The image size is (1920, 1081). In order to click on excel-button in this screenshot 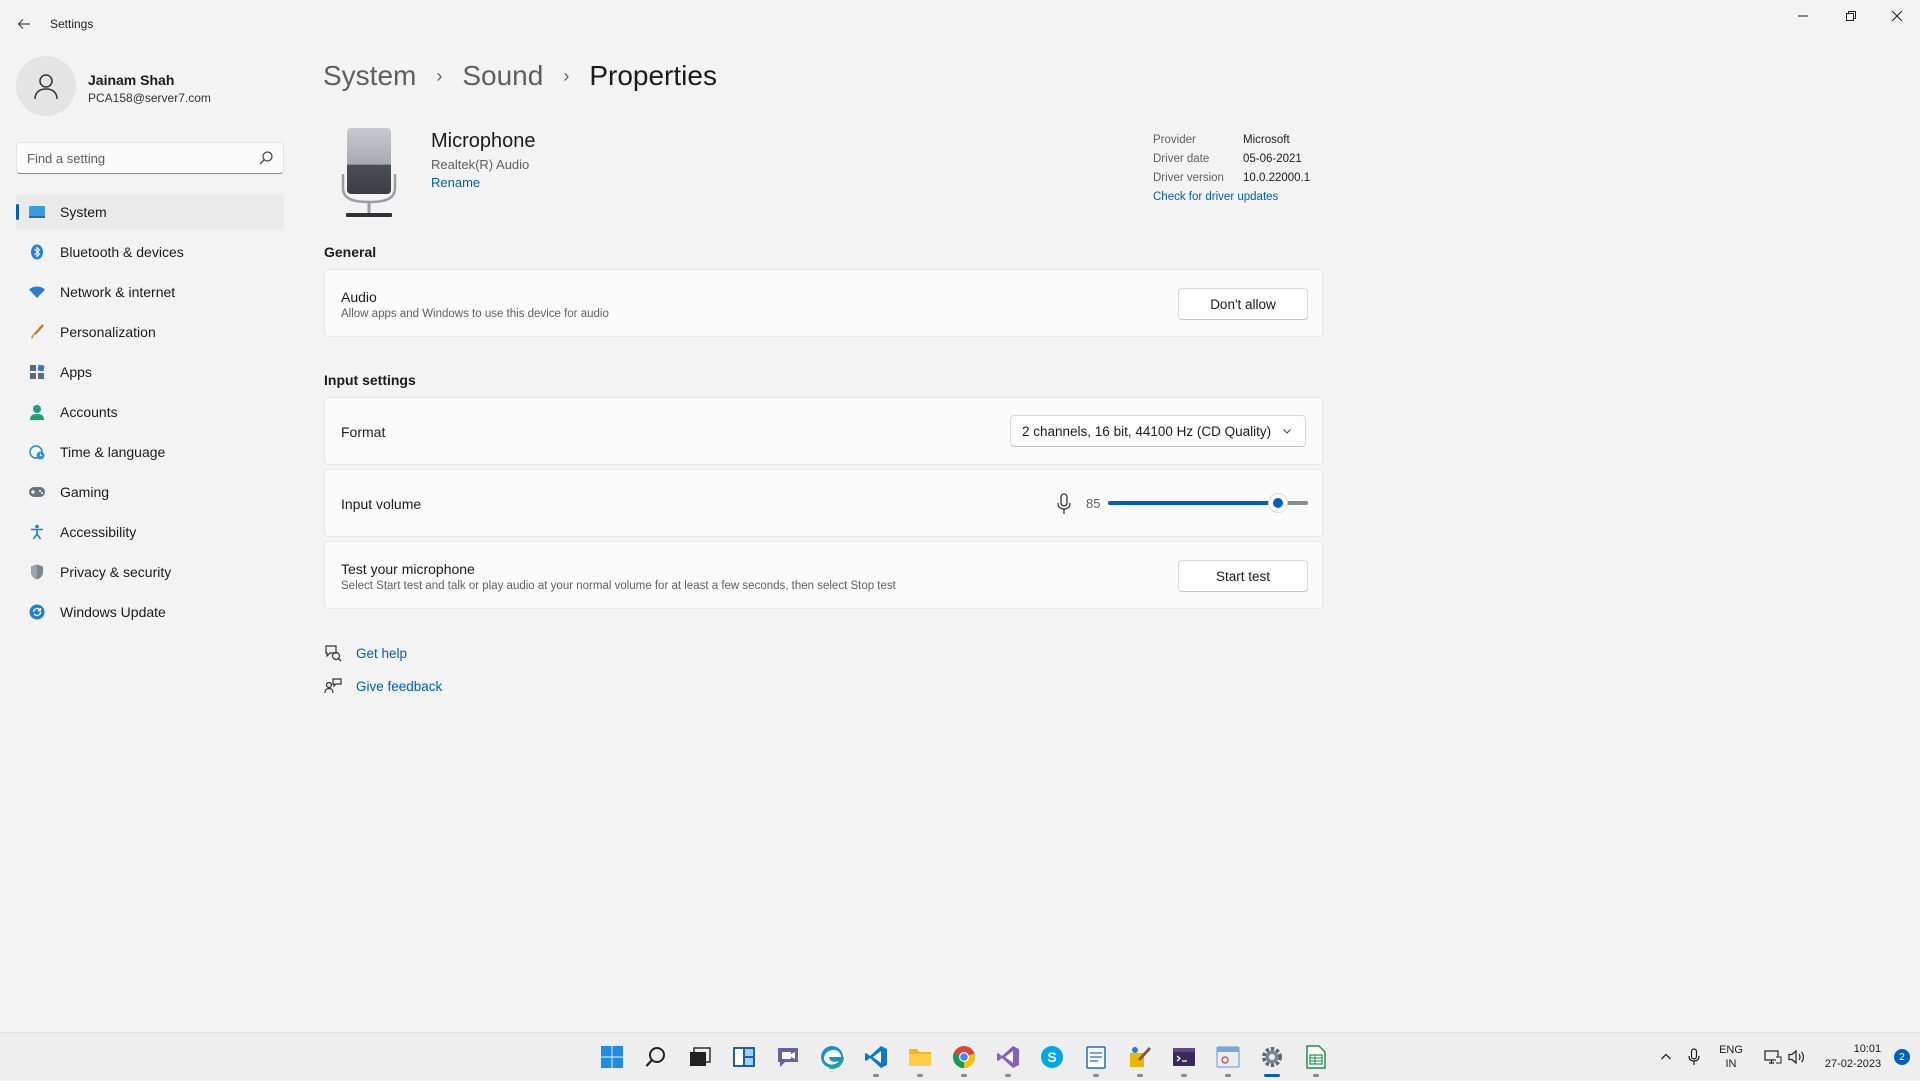, I will do `click(1316, 1057)`.